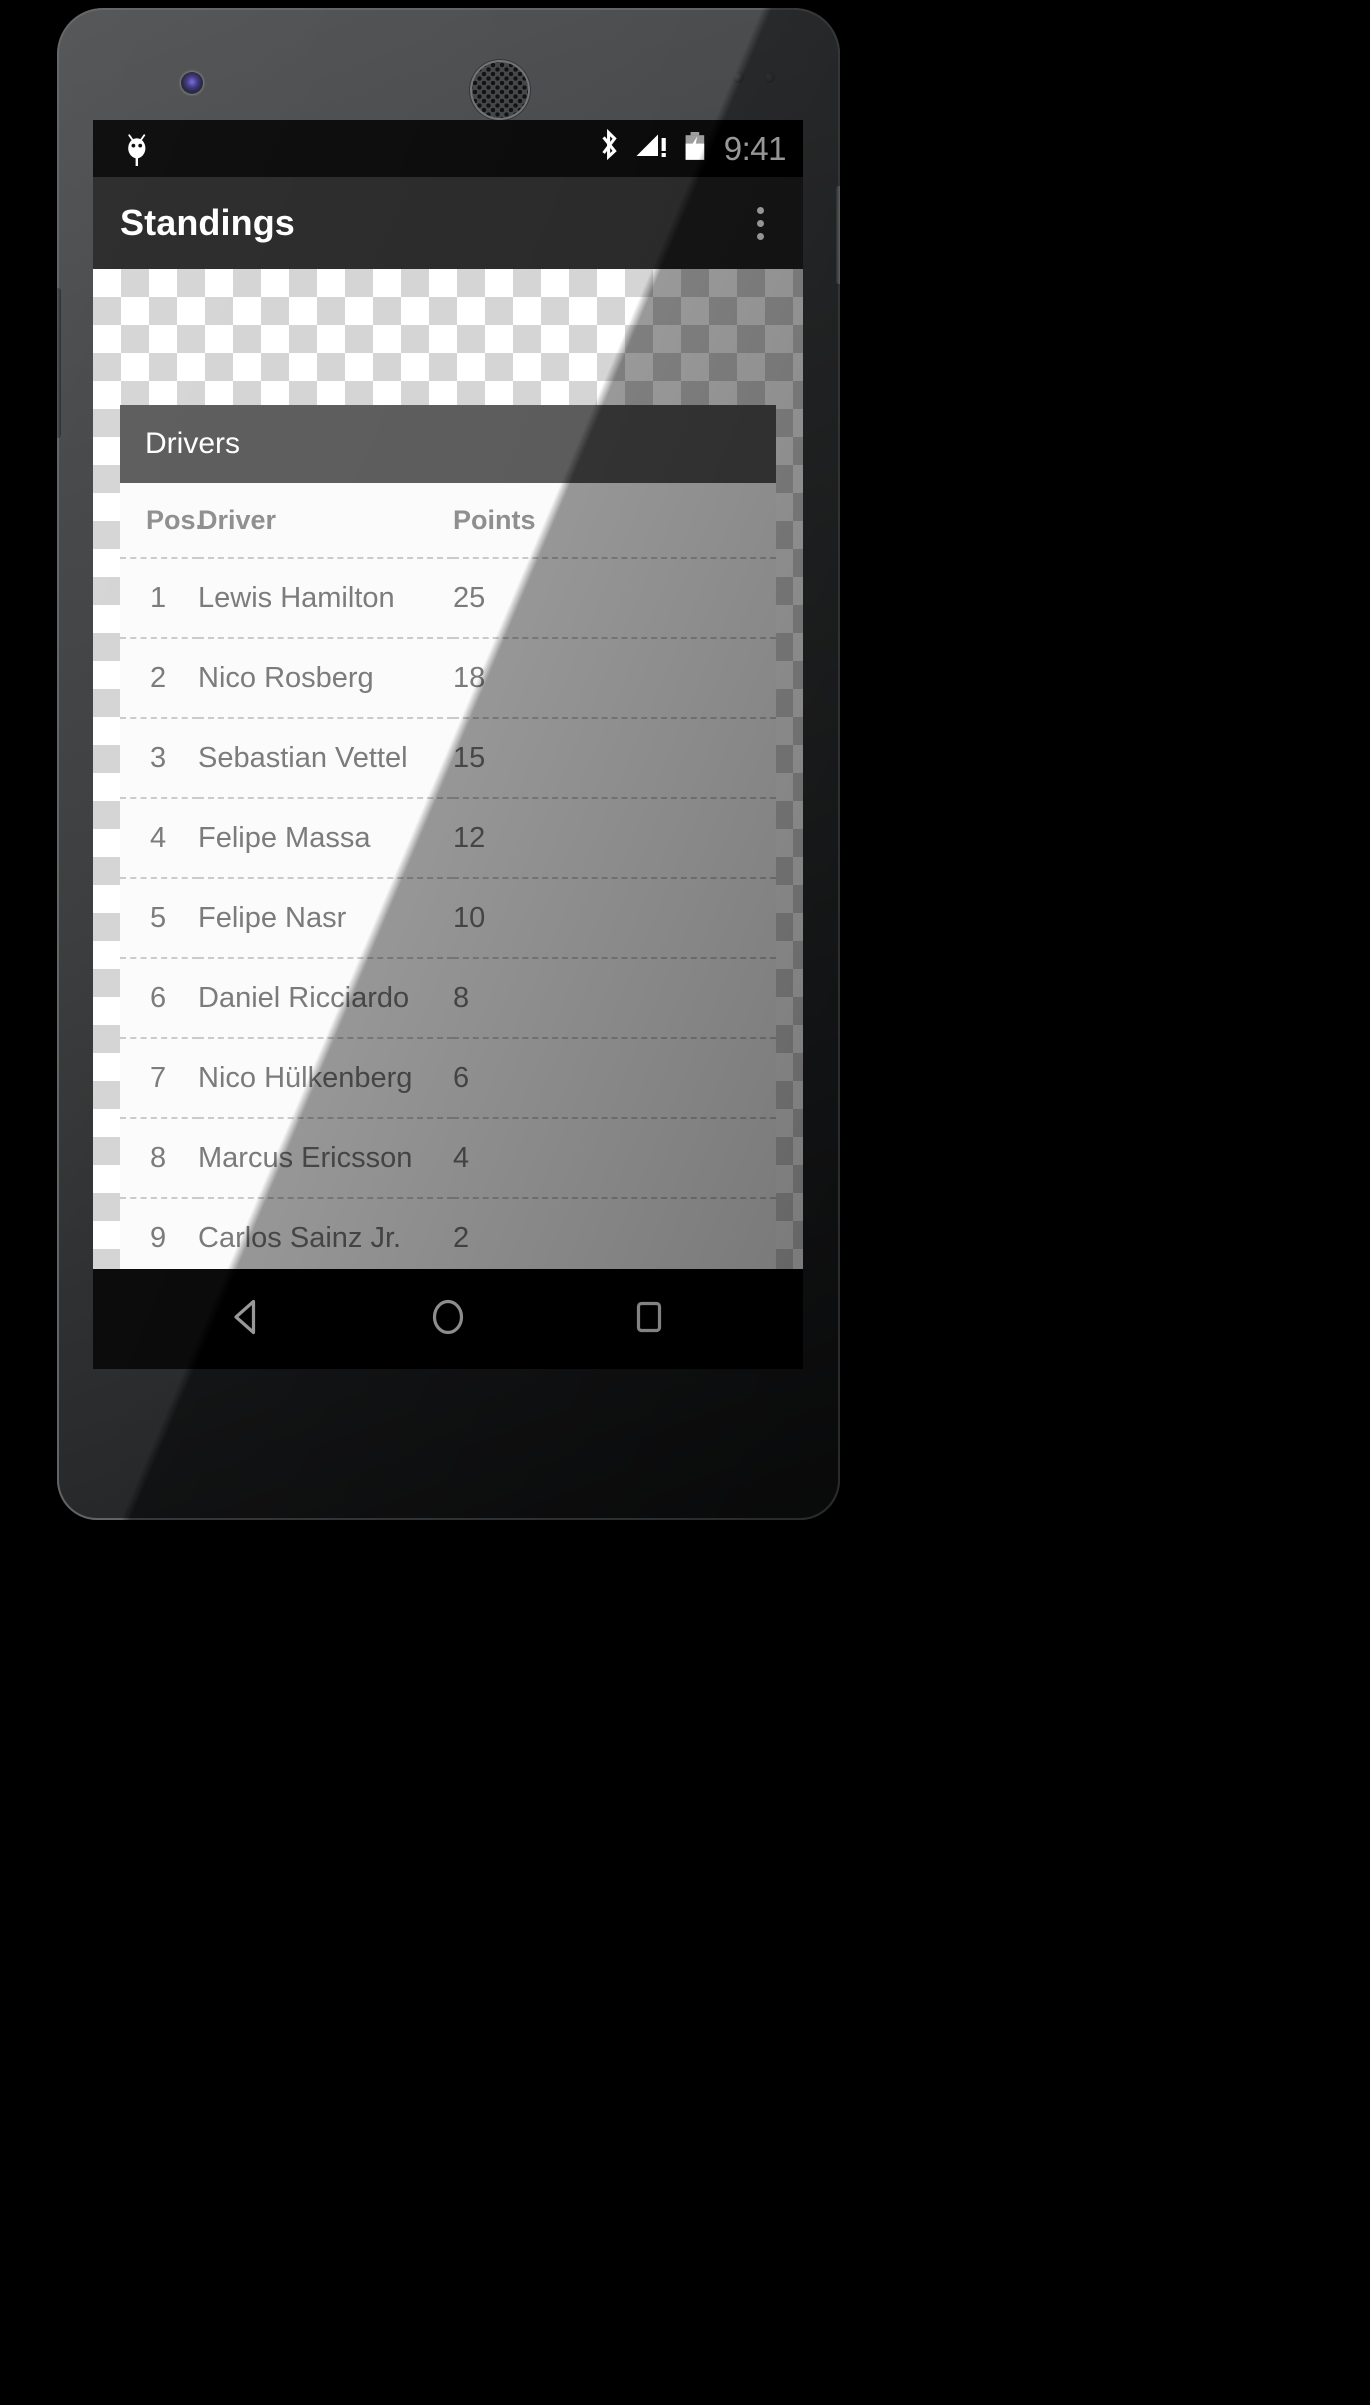 This screenshot has width=1370, height=2405. I want to click on earpiece-speaker-icon, so click(500, 90).